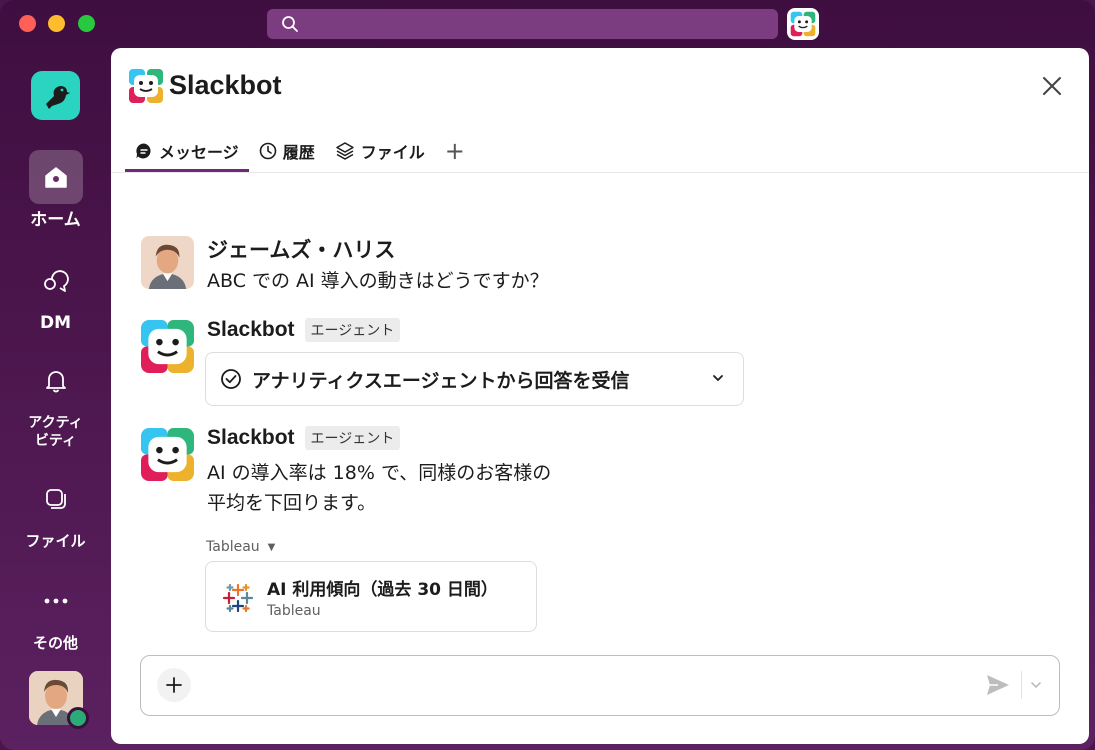  I want to click on panel-header: Slackbot, so click(600, 88).